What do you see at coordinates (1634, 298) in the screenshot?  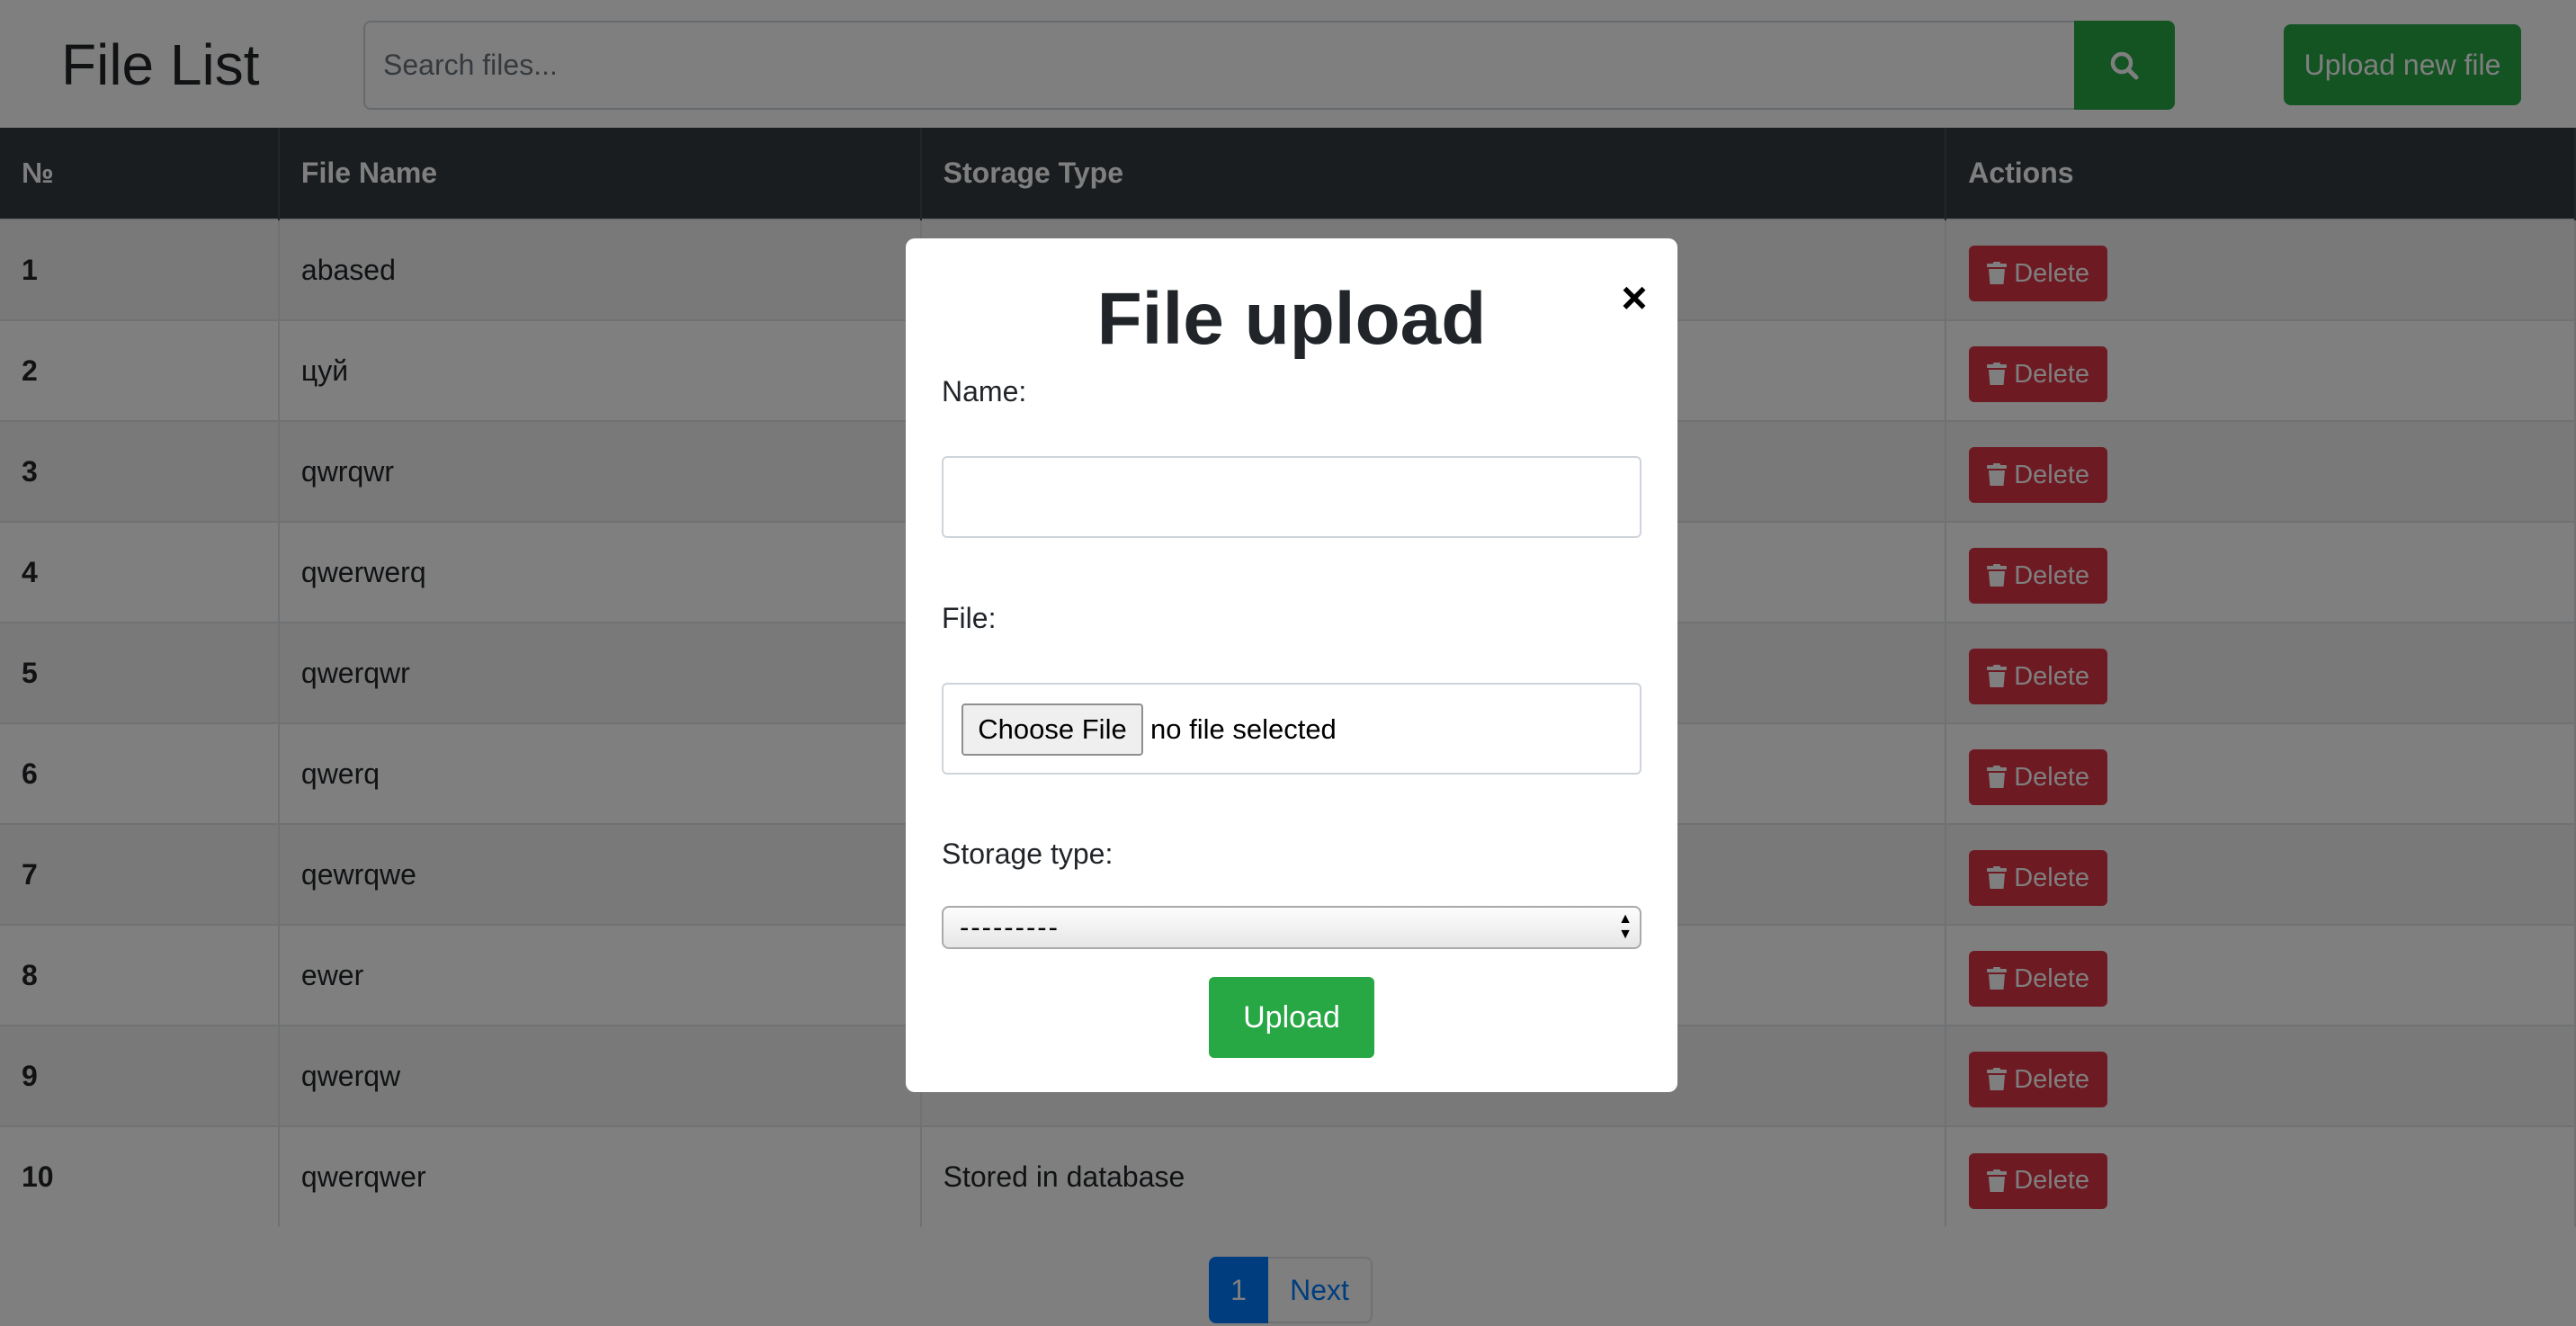 I see `close-icon: ×` at bounding box center [1634, 298].